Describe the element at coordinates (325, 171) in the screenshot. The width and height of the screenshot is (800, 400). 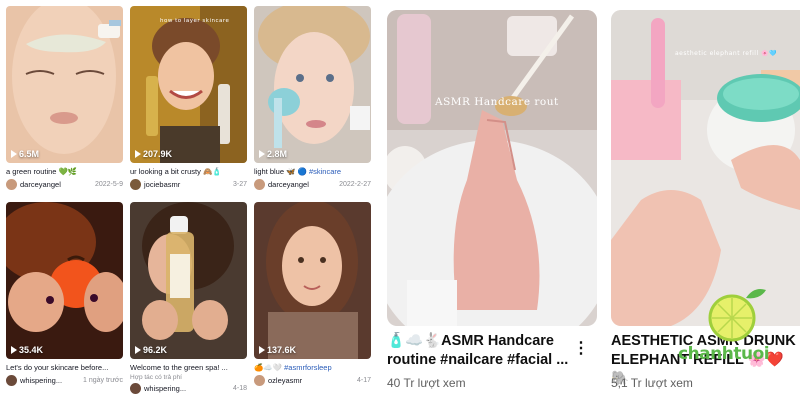
I see `hashtag-link: #skincare` at that location.